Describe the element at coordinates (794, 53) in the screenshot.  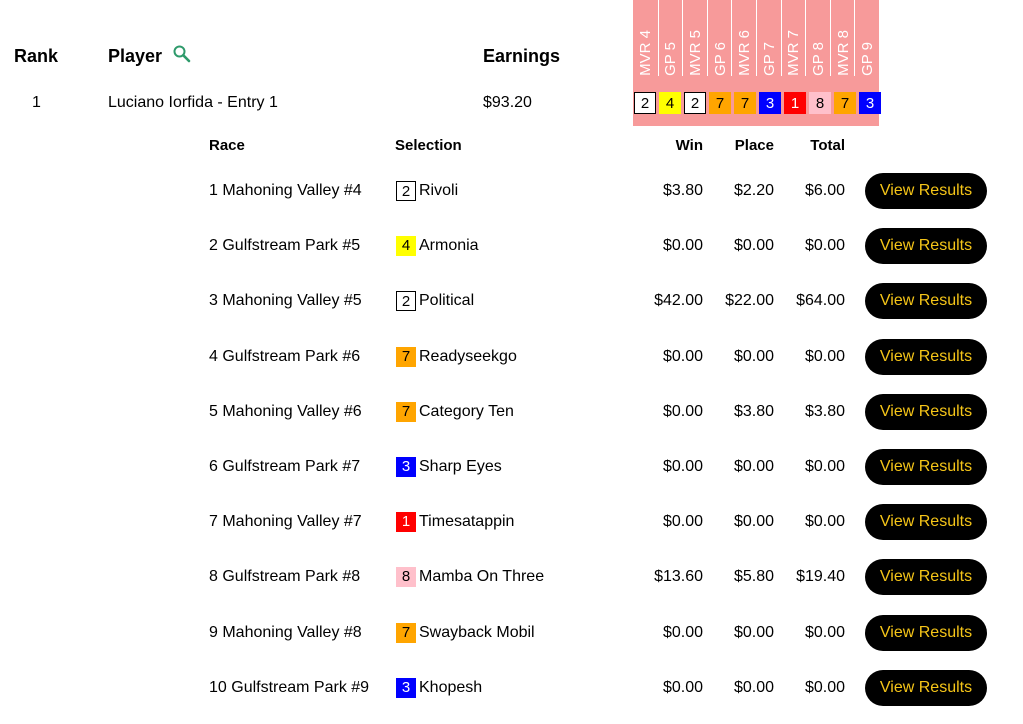
I see `race-header-text: MVR 7` at that location.